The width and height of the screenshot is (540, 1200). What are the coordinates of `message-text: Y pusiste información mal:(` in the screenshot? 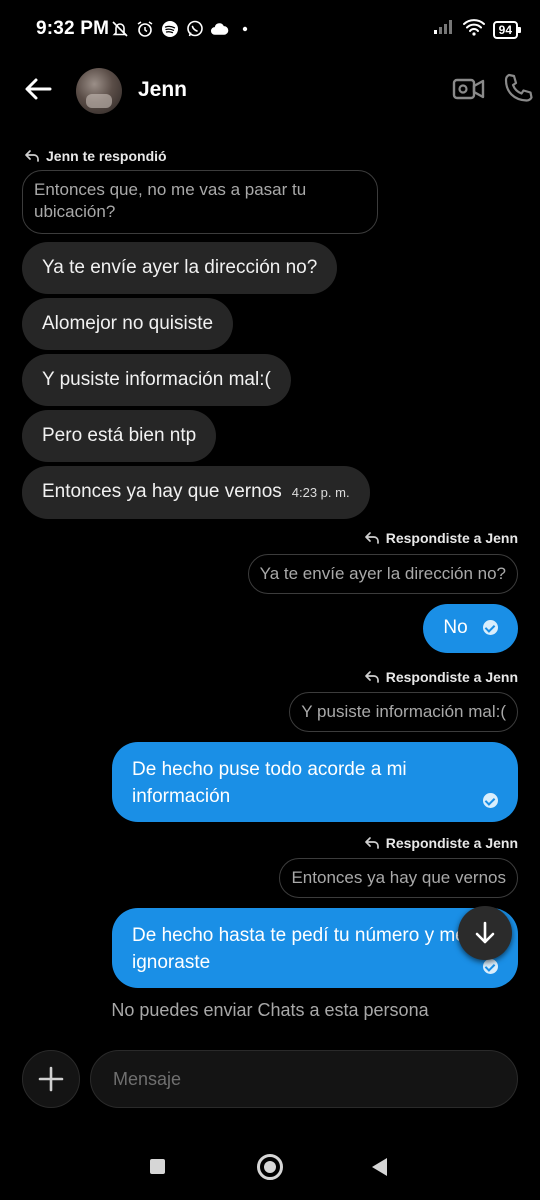 It's located at (156, 379).